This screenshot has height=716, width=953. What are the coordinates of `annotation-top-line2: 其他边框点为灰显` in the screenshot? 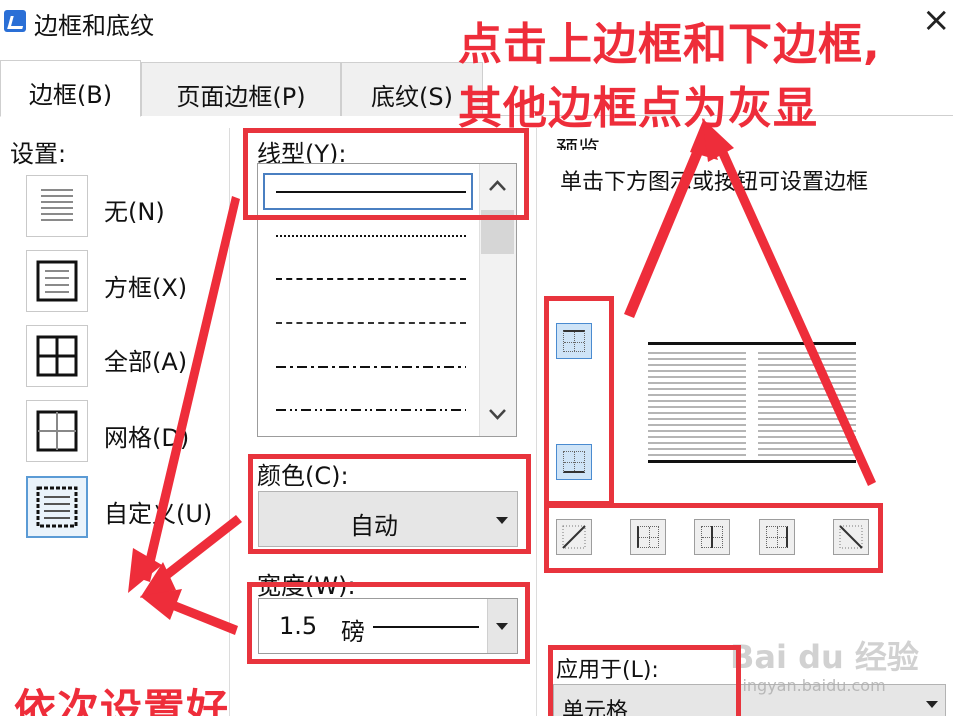 It's located at (638, 108).